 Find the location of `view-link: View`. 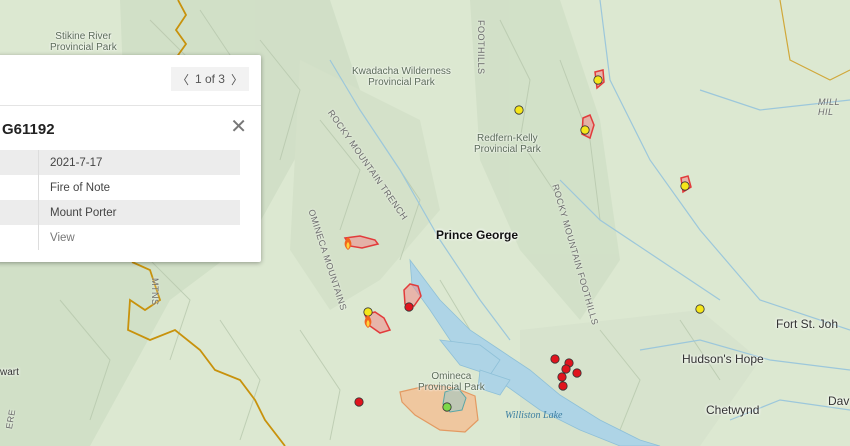

view-link: View is located at coordinates (62, 238).